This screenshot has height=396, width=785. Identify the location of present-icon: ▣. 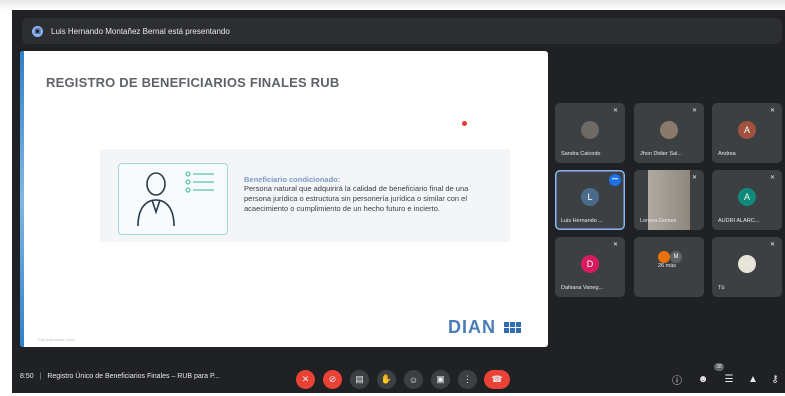
(440, 379).